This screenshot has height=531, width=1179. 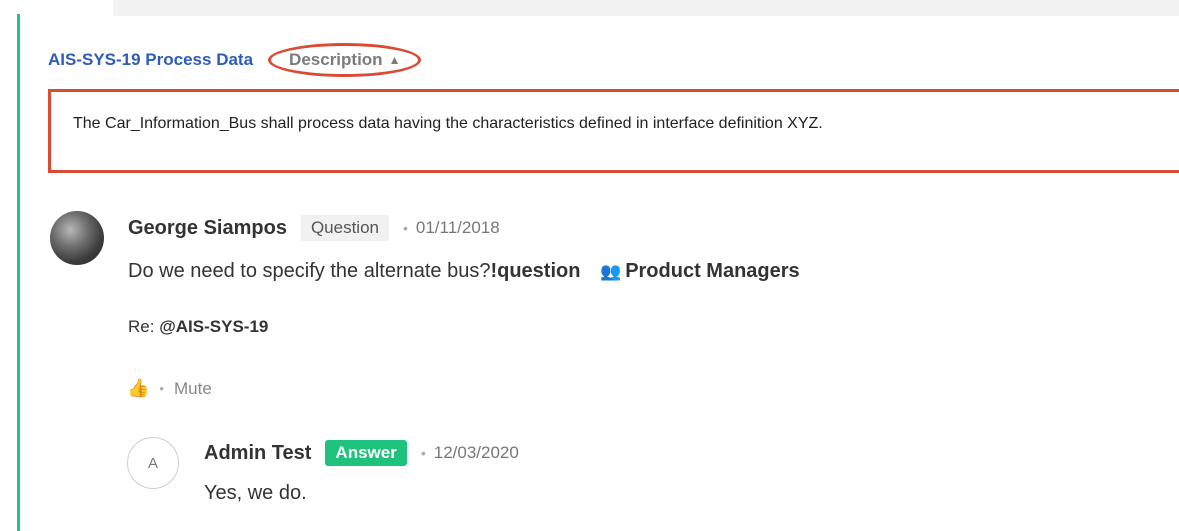 I want to click on description-toggle: Description ▲, so click(x=345, y=60).